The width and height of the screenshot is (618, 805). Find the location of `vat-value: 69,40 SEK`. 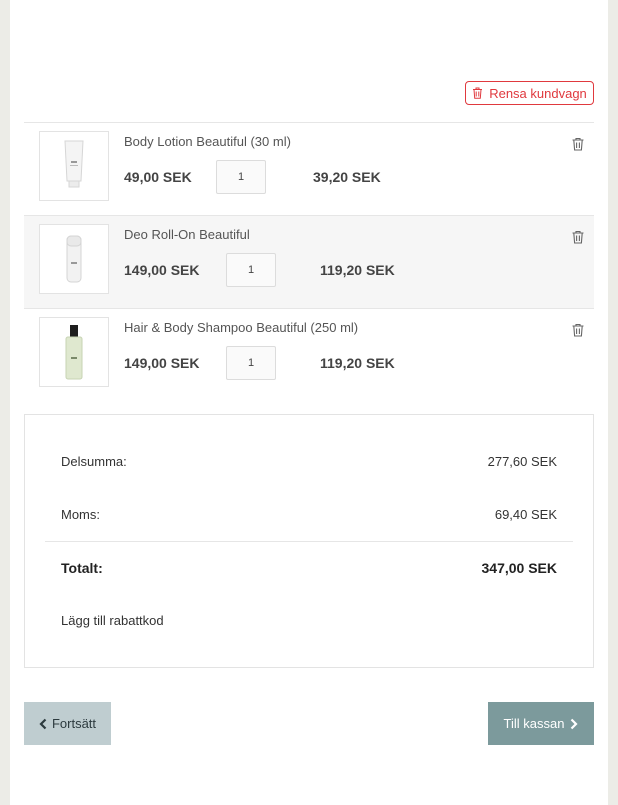

vat-value: 69,40 SEK is located at coordinates (525, 514).